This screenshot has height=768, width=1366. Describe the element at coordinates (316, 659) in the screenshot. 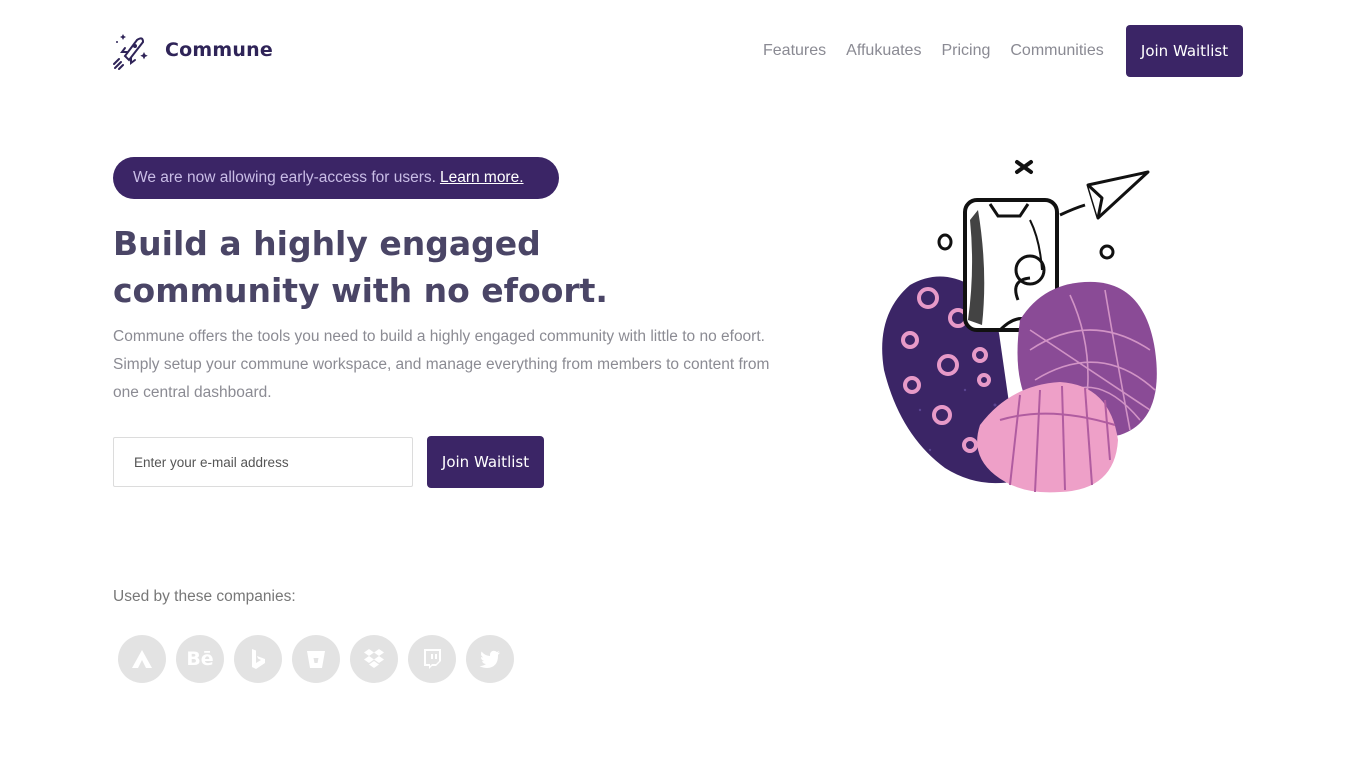

I see `bitbucket-icon` at that location.